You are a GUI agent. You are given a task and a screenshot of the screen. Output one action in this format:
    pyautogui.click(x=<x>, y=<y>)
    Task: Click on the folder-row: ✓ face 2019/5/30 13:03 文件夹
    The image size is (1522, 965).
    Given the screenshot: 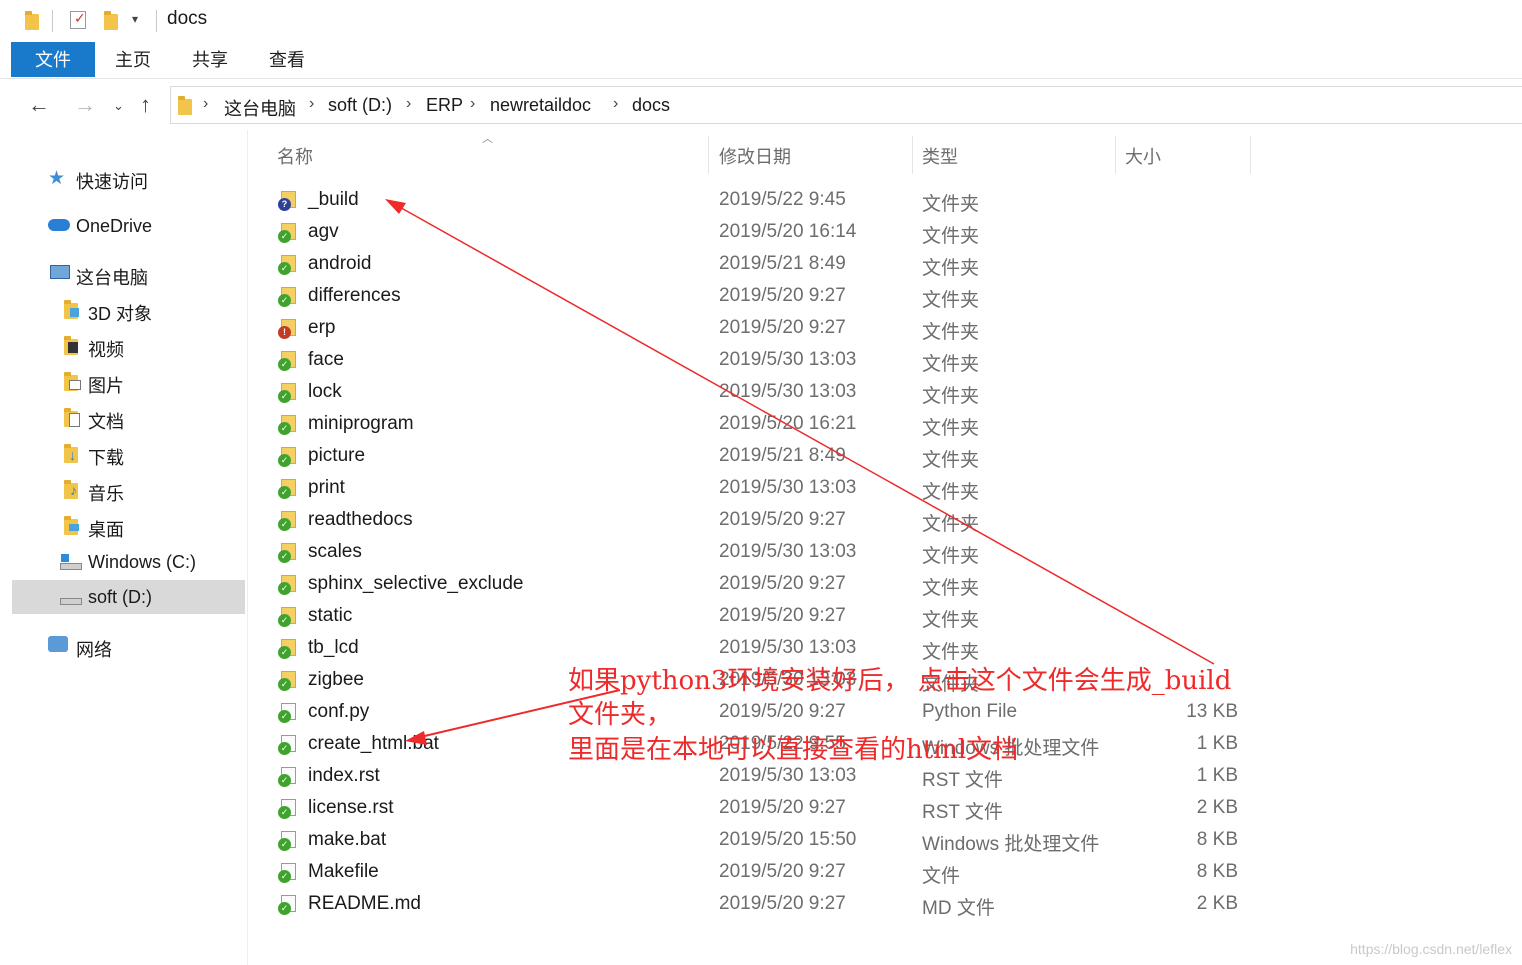 What is the action you would take?
    pyautogui.click(x=760, y=360)
    